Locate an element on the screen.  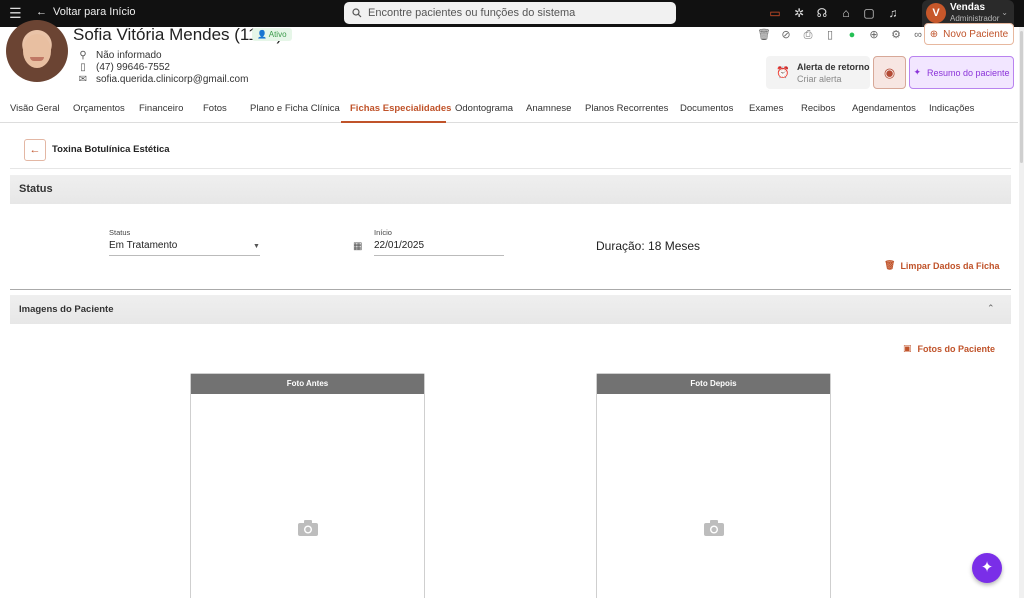
location-icon: ⚲ is located at coordinates (83, 55).